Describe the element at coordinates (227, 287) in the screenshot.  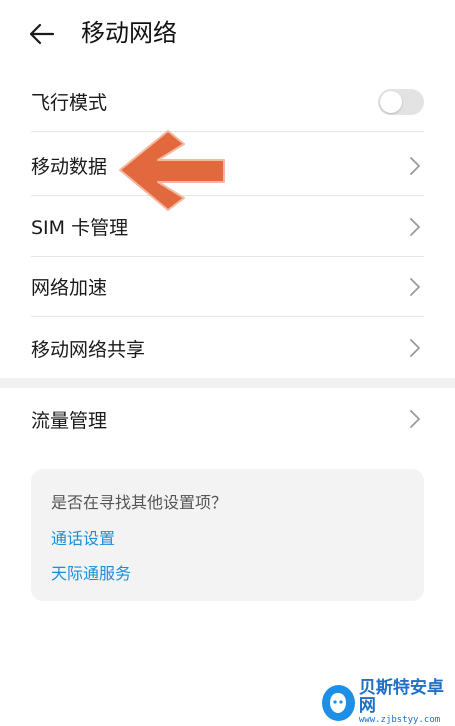
I see `network-acceleration-row: 网络加速` at that location.